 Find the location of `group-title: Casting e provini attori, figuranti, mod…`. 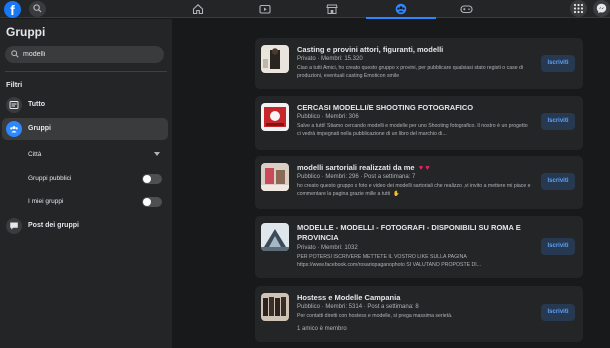

group-title: Casting e provini attori, figuranti, mod… is located at coordinates (414, 50).